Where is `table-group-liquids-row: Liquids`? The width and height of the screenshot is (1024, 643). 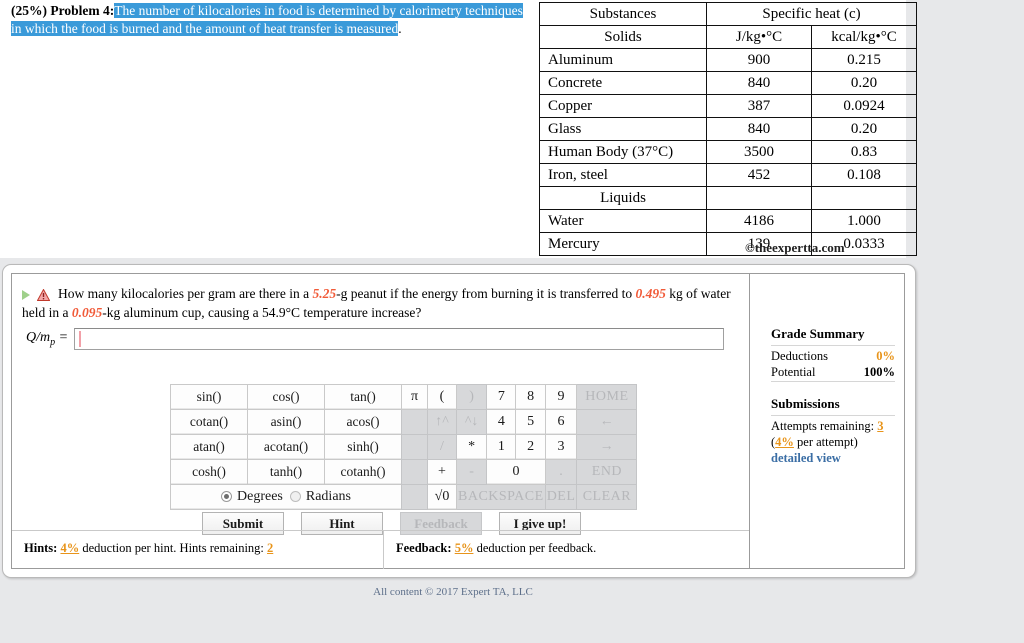
table-group-liquids-row: Liquids is located at coordinates (728, 198).